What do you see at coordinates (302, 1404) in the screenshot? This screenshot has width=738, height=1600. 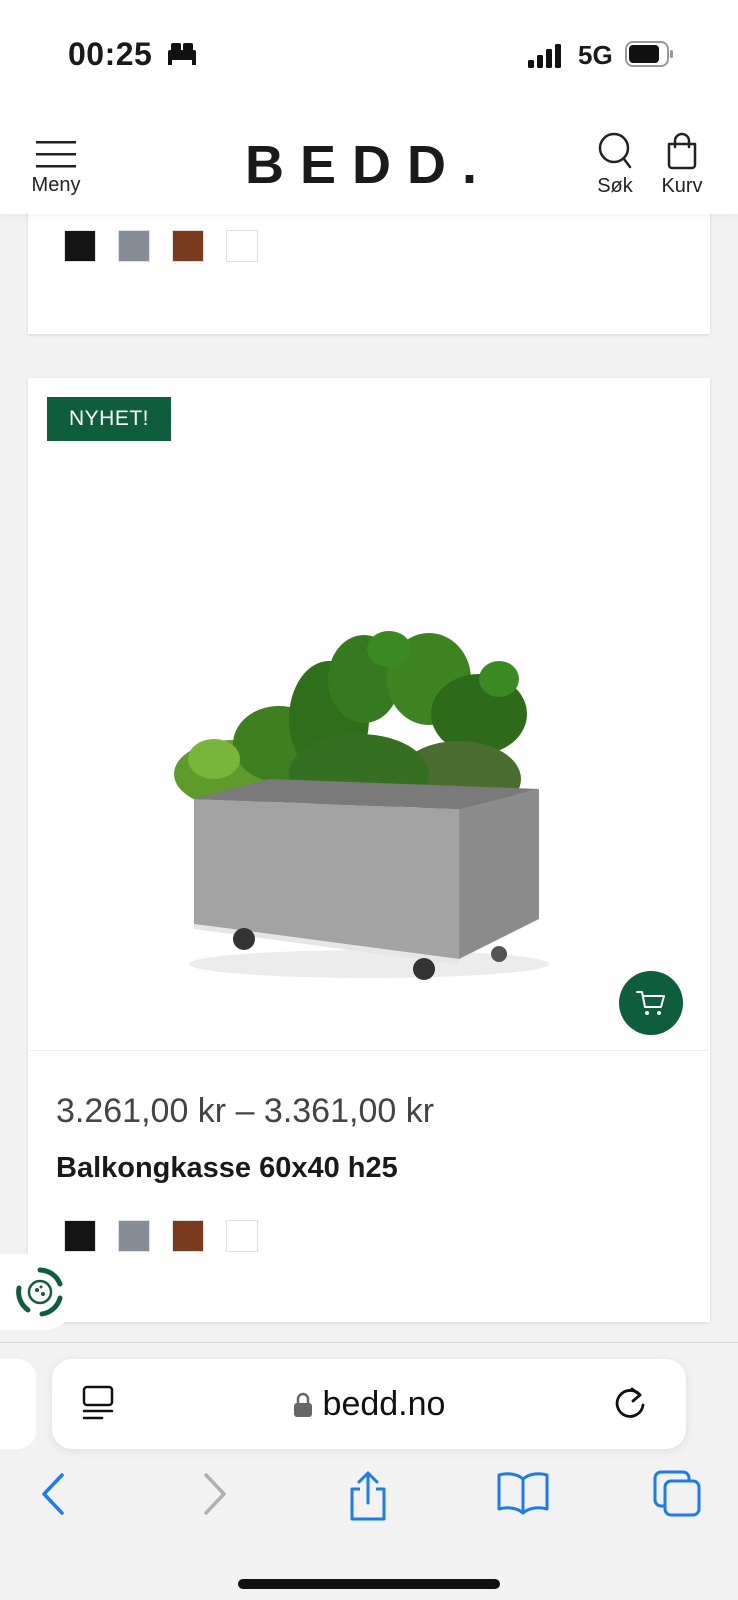 I see `lock-icon` at bounding box center [302, 1404].